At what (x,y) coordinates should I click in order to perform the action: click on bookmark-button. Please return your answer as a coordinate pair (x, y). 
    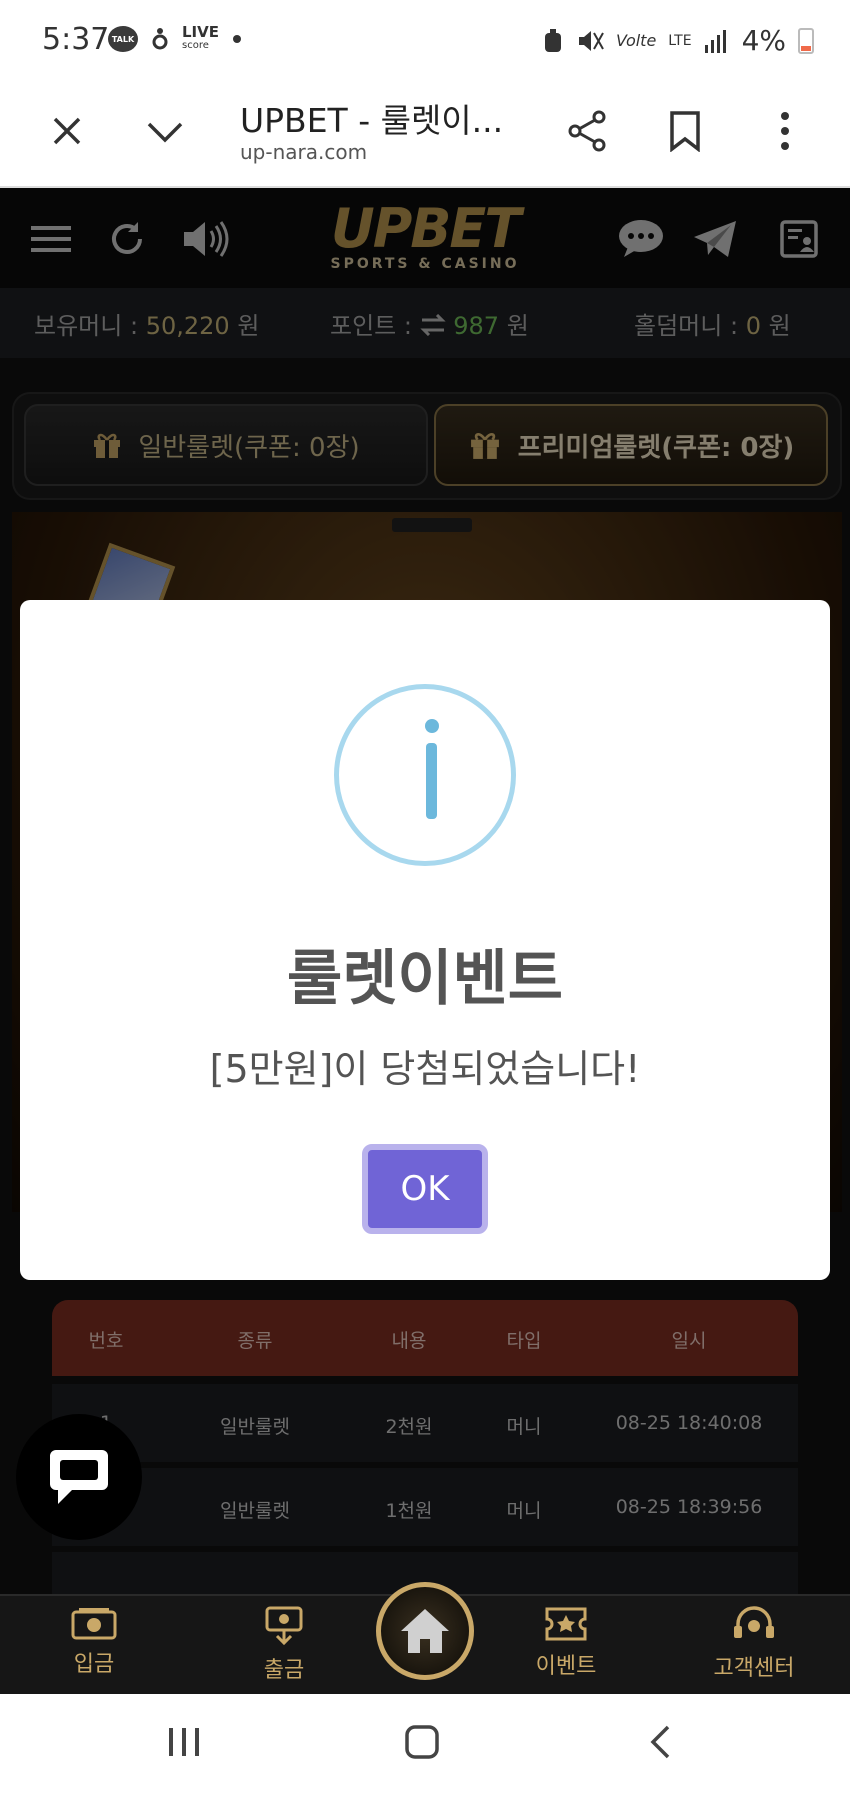
    Looking at the image, I should click on (685, 131).